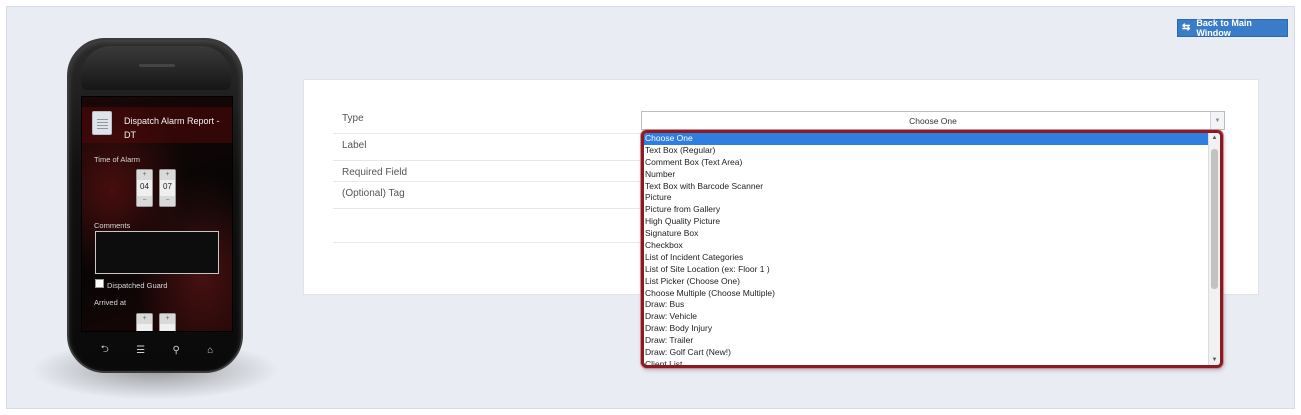  What do you see at coordinates (926, 139) in the screenshot?
I see `dropdown-option: Choose One` at bounding box center [926, 139].